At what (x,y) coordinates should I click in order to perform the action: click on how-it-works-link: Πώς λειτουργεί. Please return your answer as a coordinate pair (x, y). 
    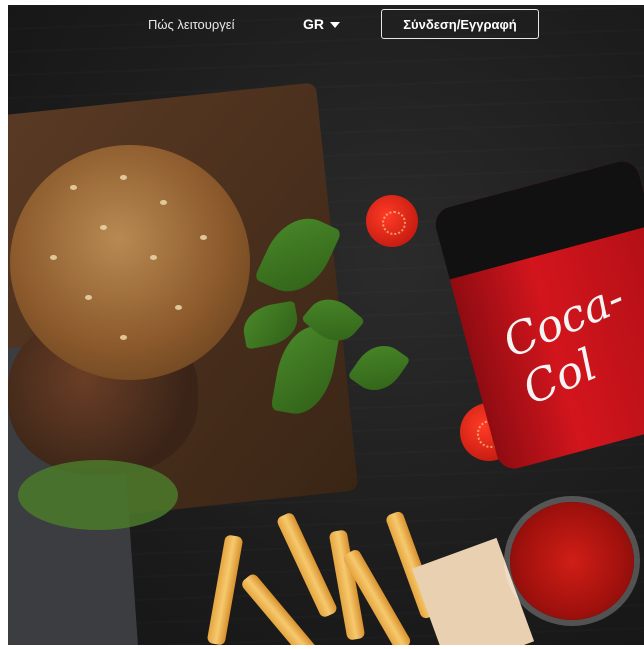
    Looking at the image, I should click on (191, 24).